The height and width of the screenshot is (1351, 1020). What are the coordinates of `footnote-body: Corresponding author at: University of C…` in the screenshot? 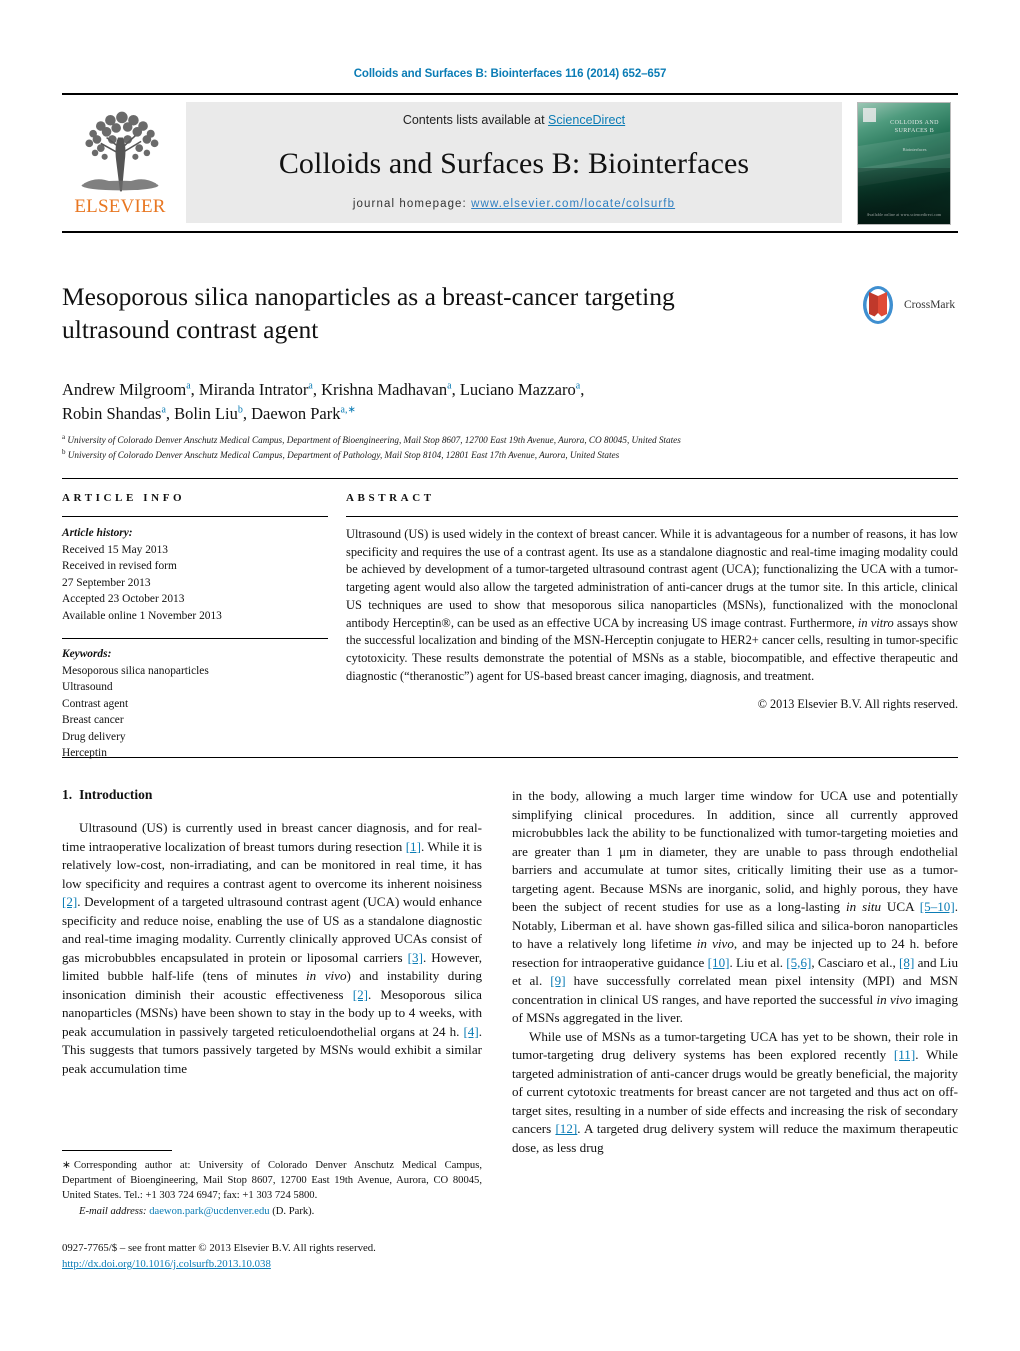 It's located at (272, 1181).